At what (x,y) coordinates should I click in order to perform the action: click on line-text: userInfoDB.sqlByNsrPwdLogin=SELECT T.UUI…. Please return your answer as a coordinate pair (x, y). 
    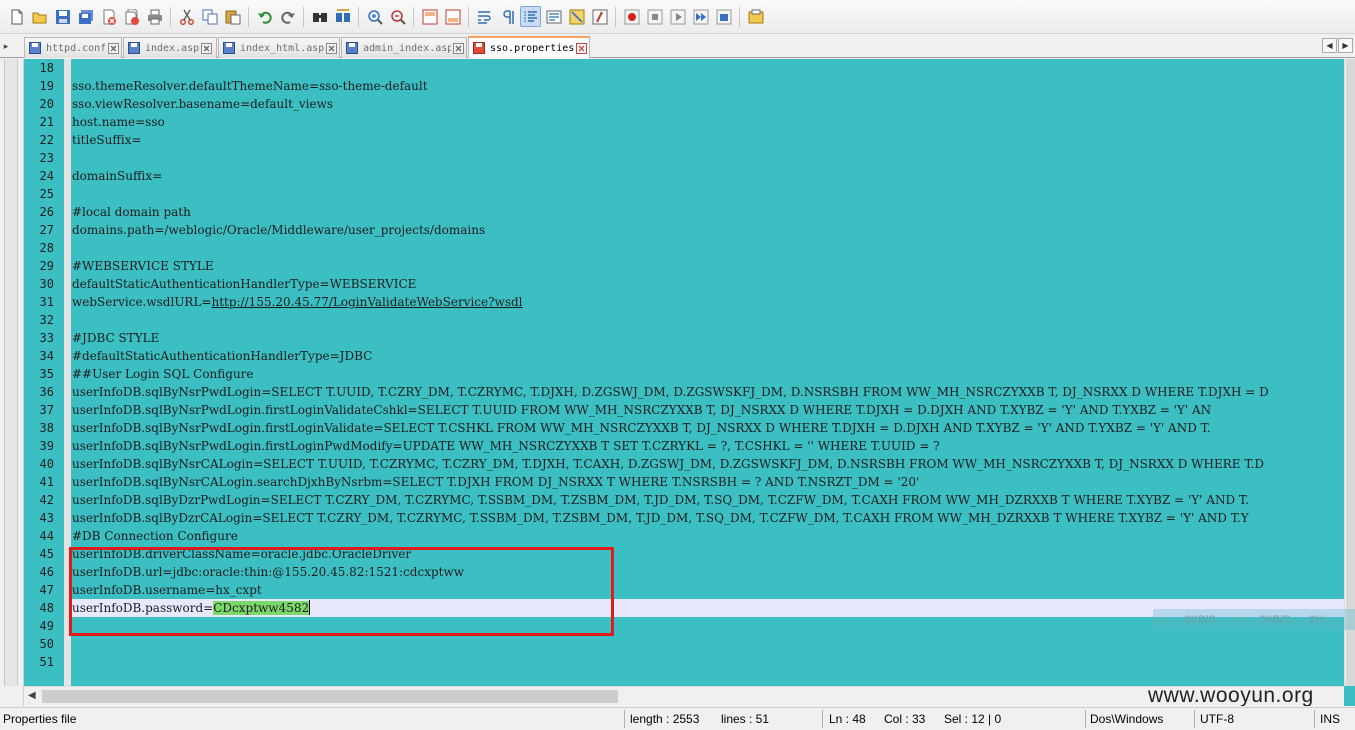
    Looking at the image, I should click on (670, 392).